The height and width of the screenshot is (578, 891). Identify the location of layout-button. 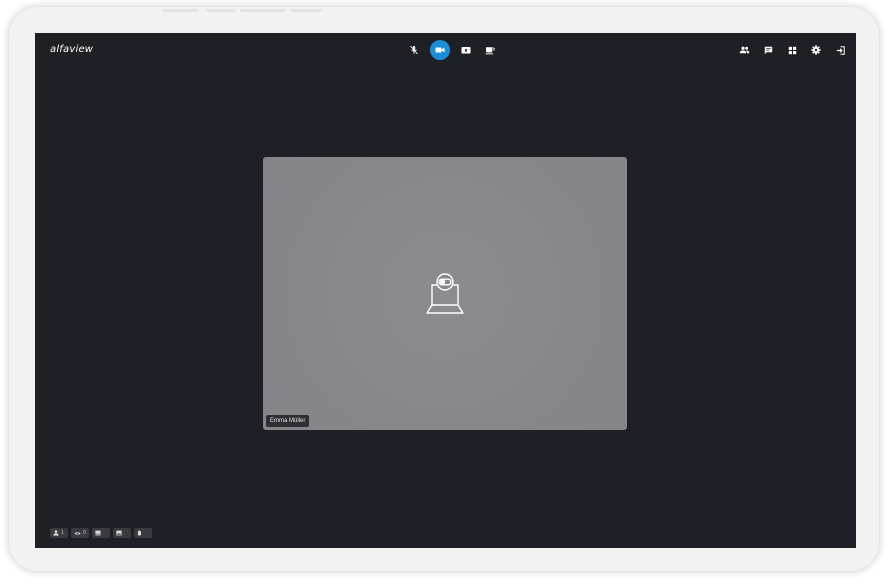
(792, 50).